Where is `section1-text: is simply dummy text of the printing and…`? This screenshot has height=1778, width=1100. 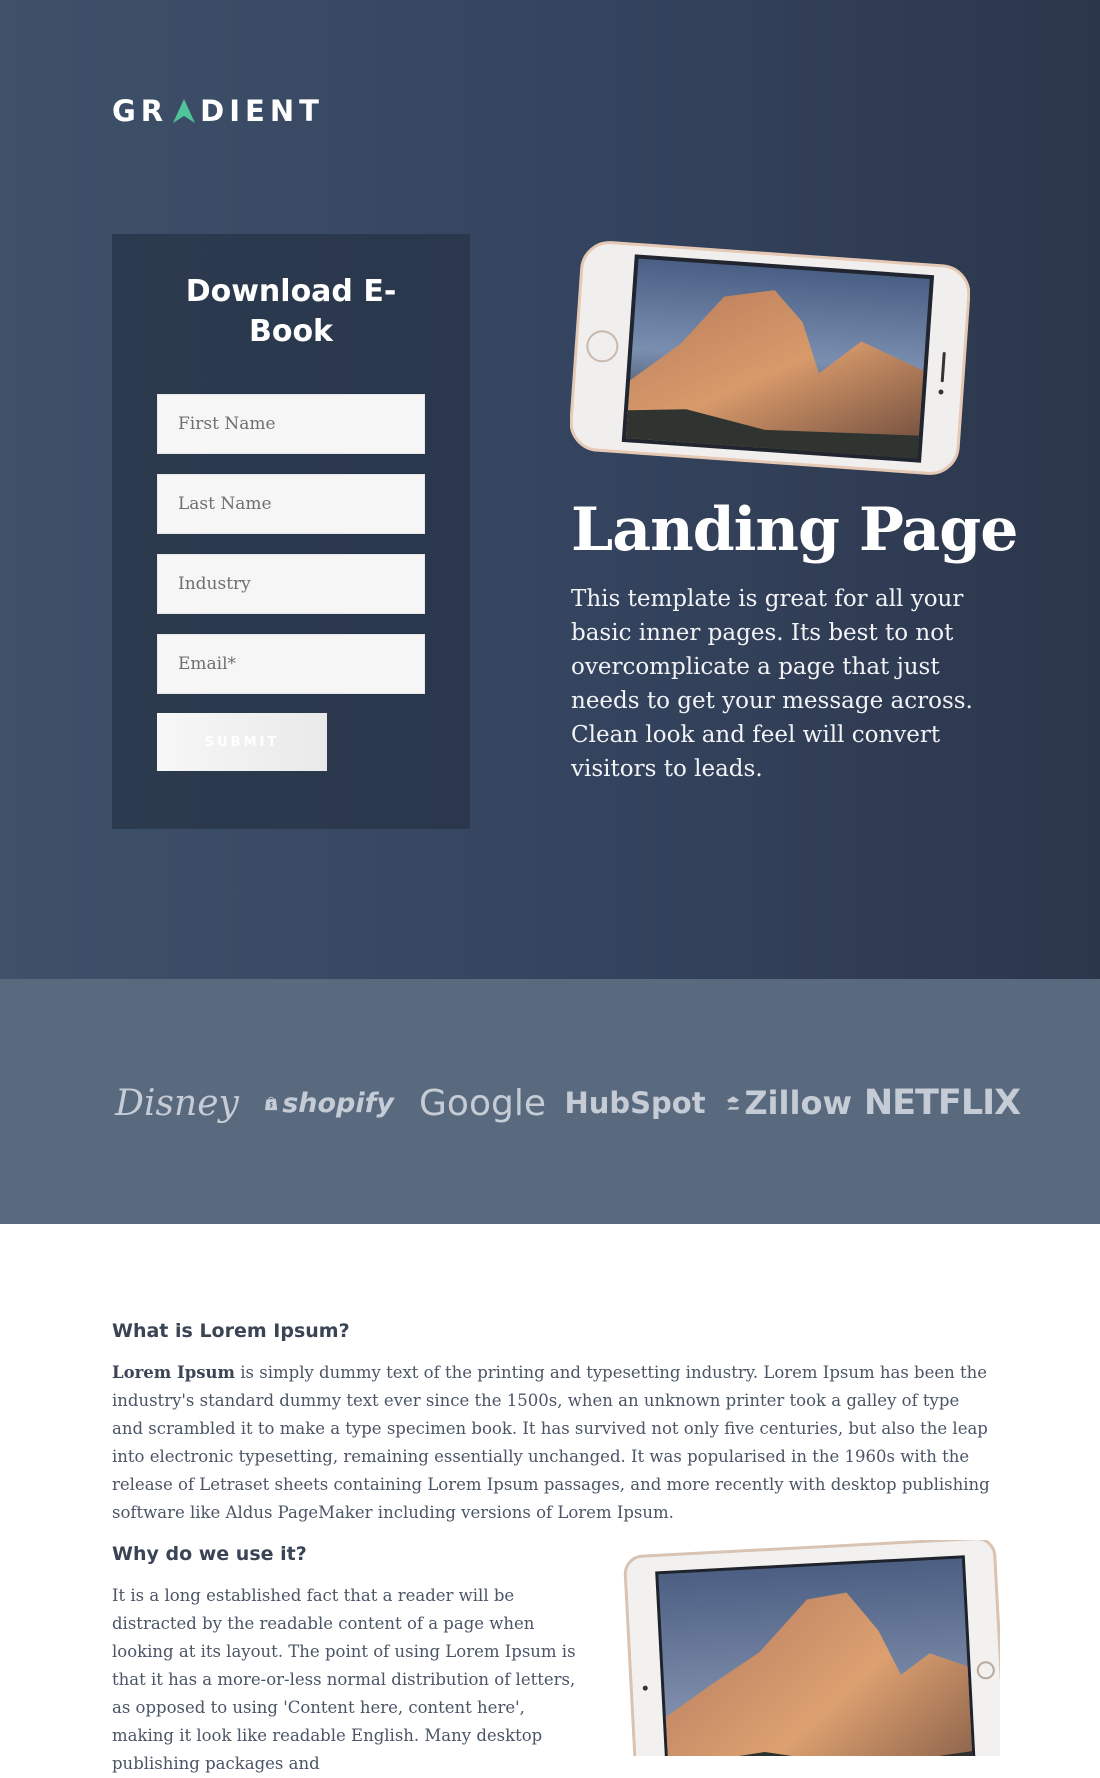
section1-text: is simply dummy text of the printing and… is located at coordinates (551, 1442).